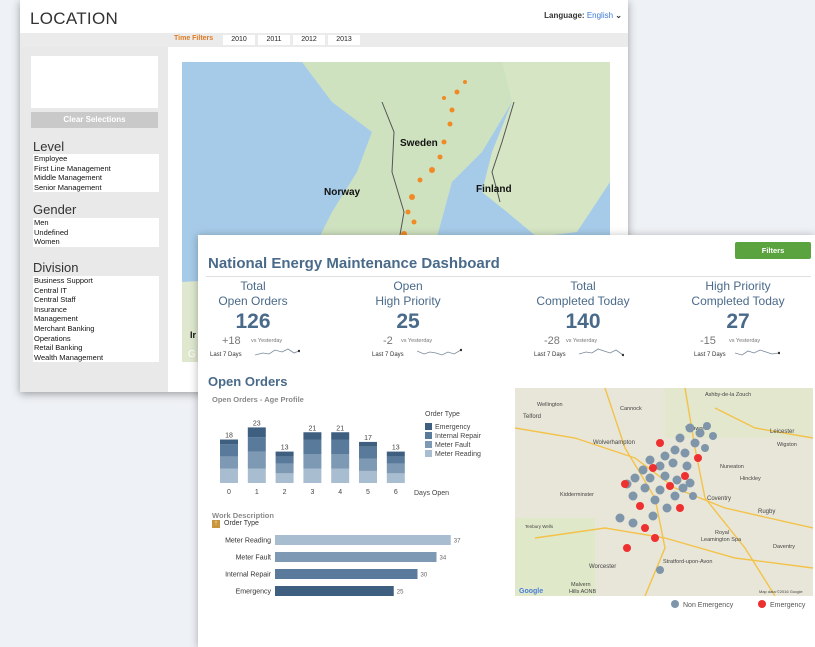 Image resolution: width=815 pixels, height=647 pixels. Describe the element at coordinates (581, 585) in the screenshot. I see `place-label: Malvern` at that location.